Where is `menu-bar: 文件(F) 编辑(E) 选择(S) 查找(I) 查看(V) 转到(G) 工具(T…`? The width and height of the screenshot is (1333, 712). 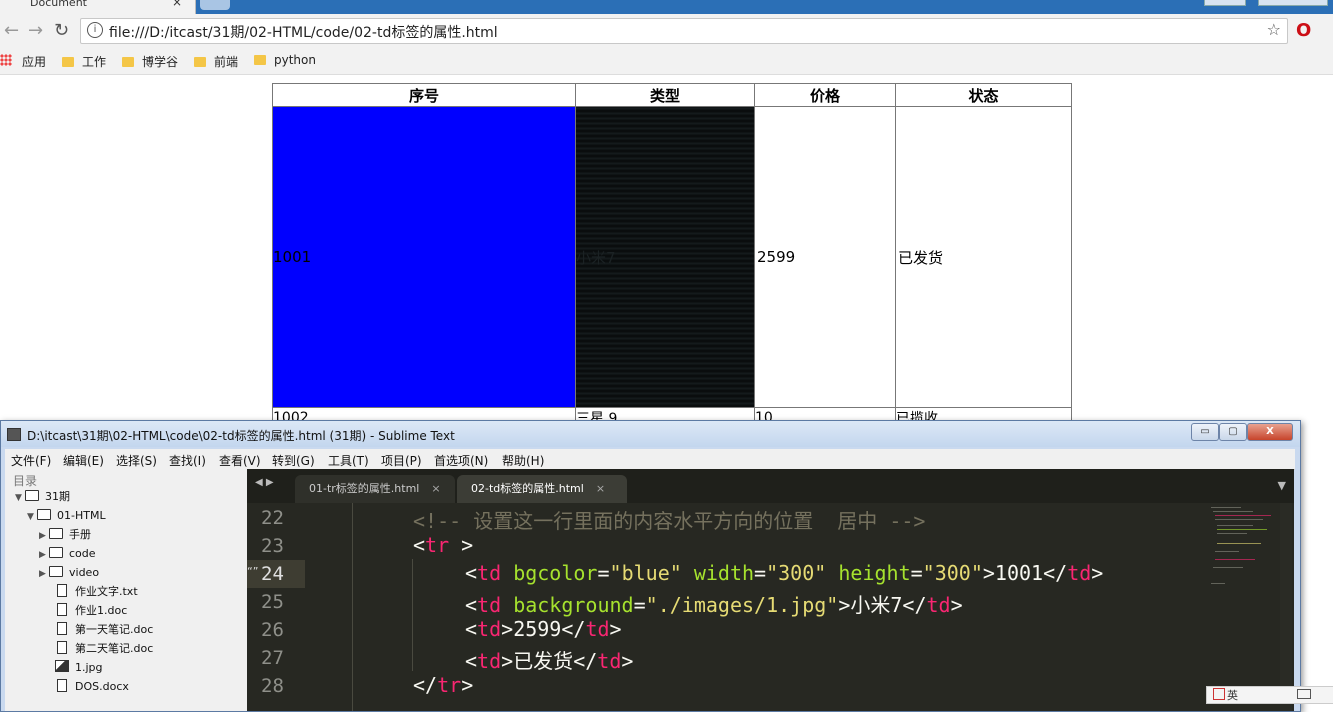
menu-bar: 文件(F) 编辑(E) 选择(S) 查找(I) 查看(V) 转到(G) 工具(T… is located at coordinates (650, 459).